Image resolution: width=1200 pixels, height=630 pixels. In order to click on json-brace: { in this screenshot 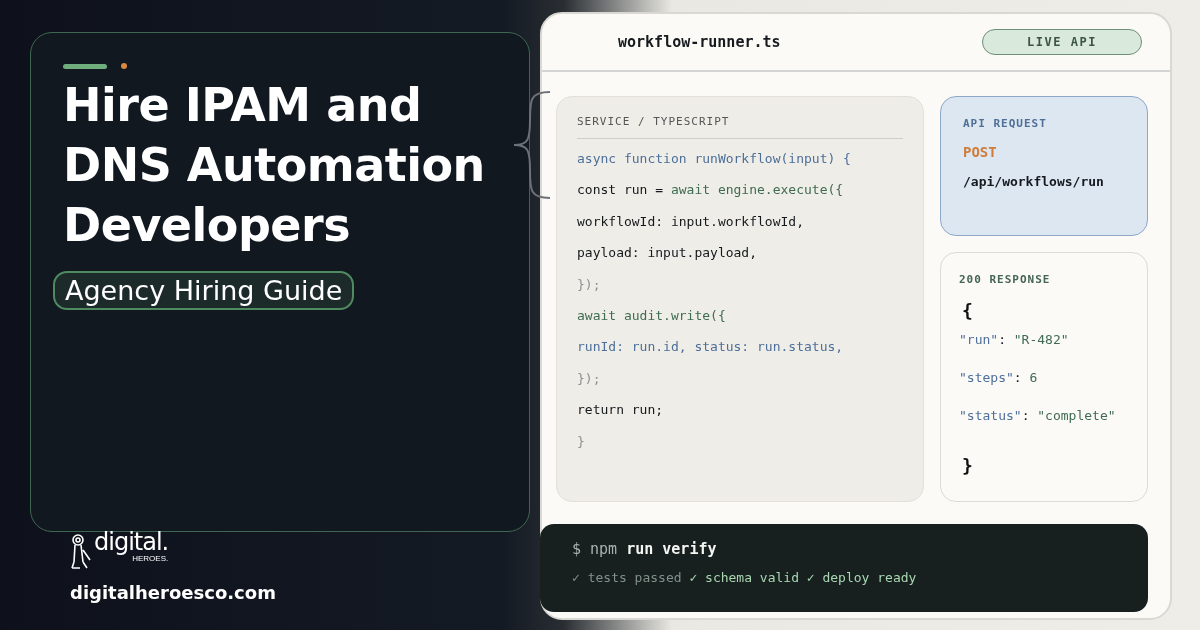, I will do `click(968, 310)`.